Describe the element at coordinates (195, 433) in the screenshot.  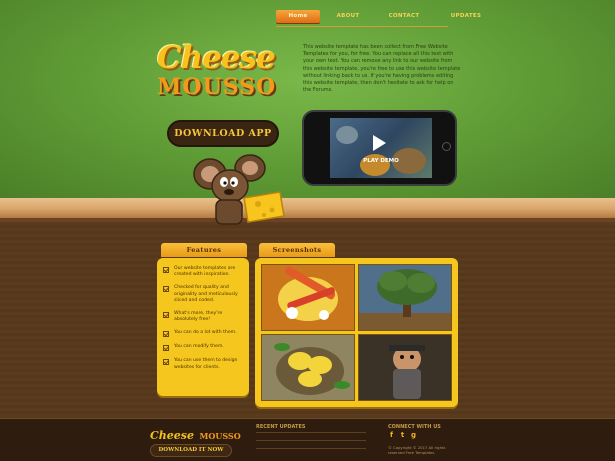
I see `footer-logo: Cheese MOUSSO` at that location.